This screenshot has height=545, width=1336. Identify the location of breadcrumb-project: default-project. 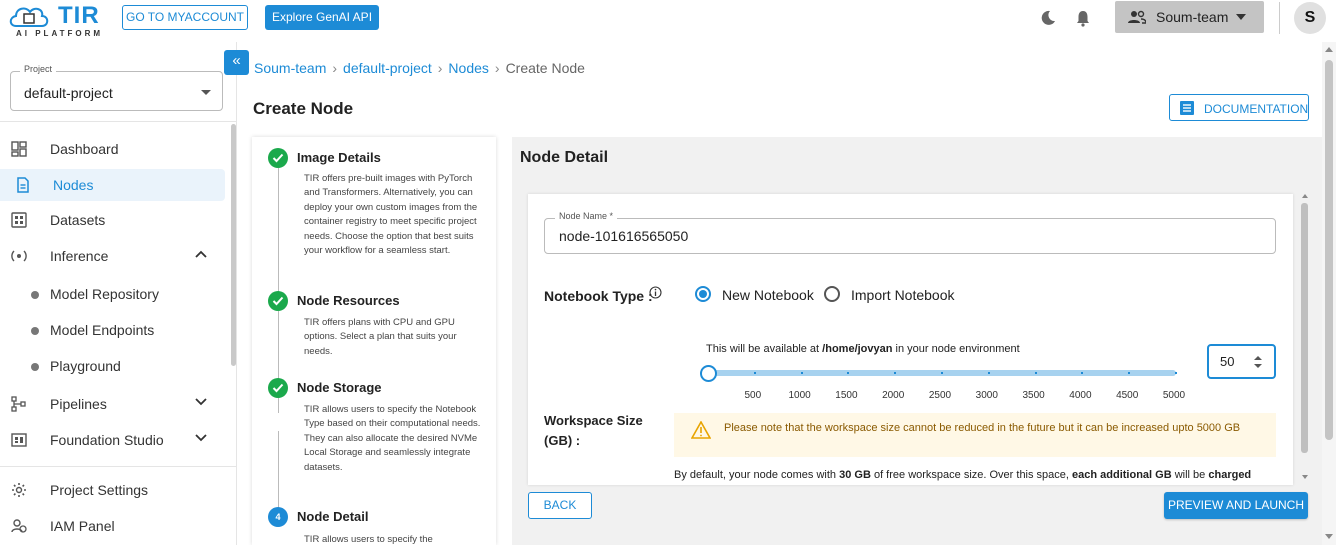
(387, 68).